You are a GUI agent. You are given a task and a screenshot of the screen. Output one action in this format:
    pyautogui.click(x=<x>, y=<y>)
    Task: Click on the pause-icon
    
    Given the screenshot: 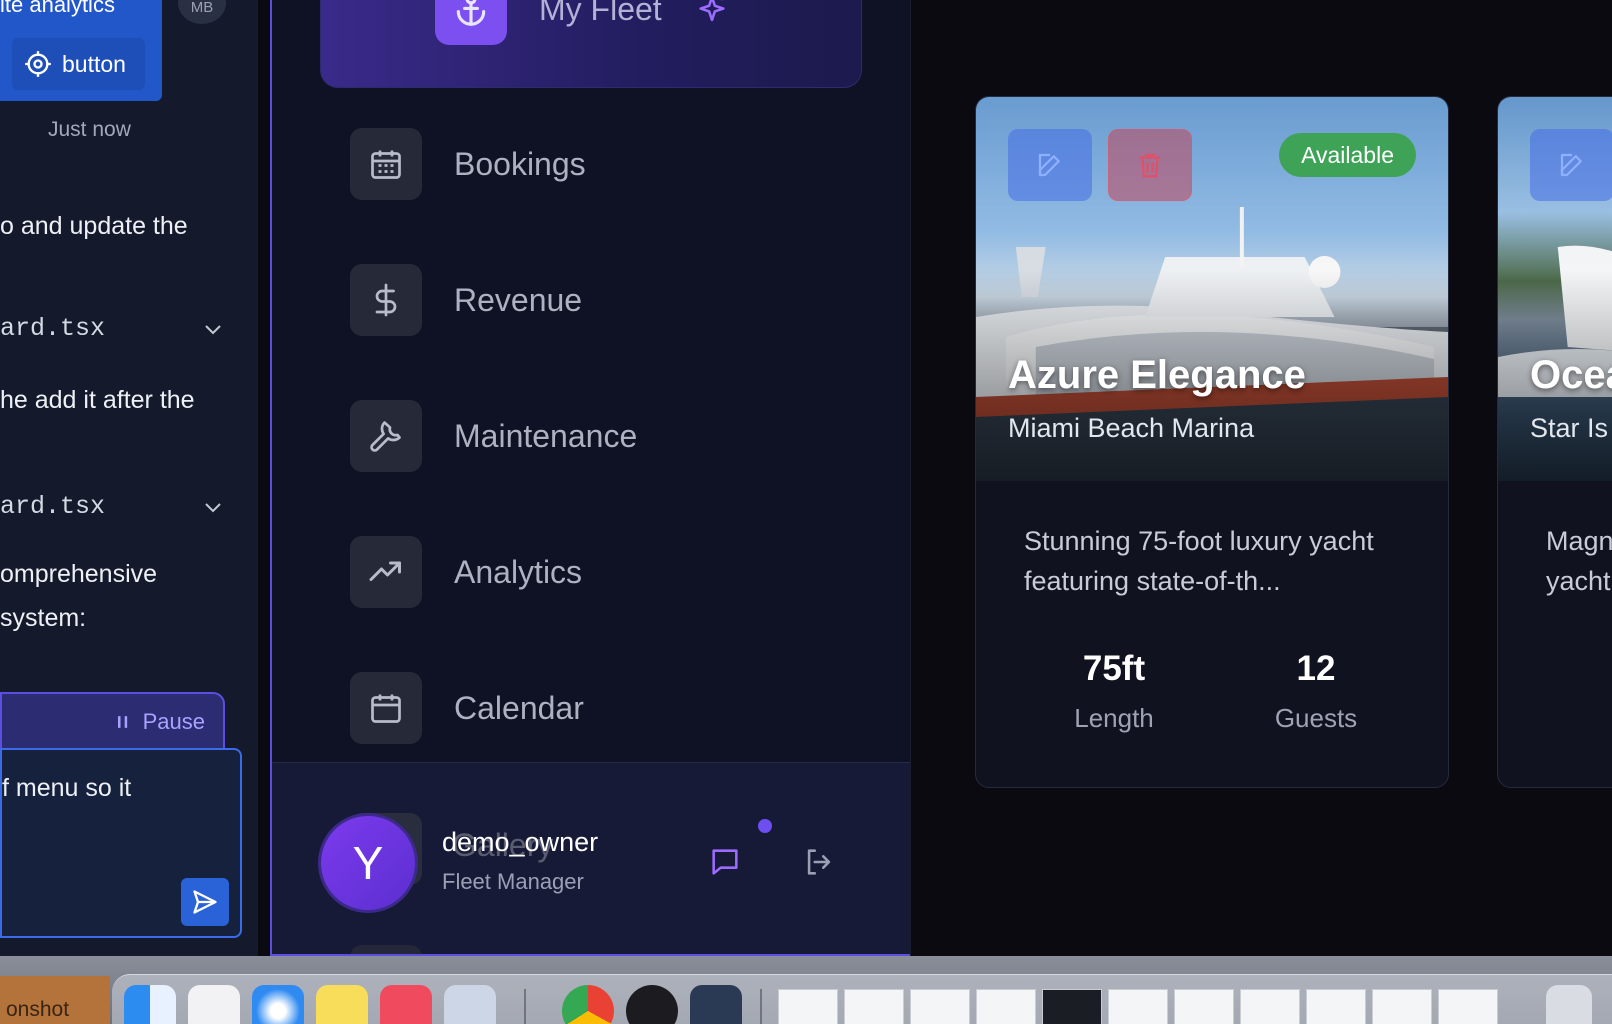 What is the action you would take?
    pyautogui.click(x=122, y=722)
    